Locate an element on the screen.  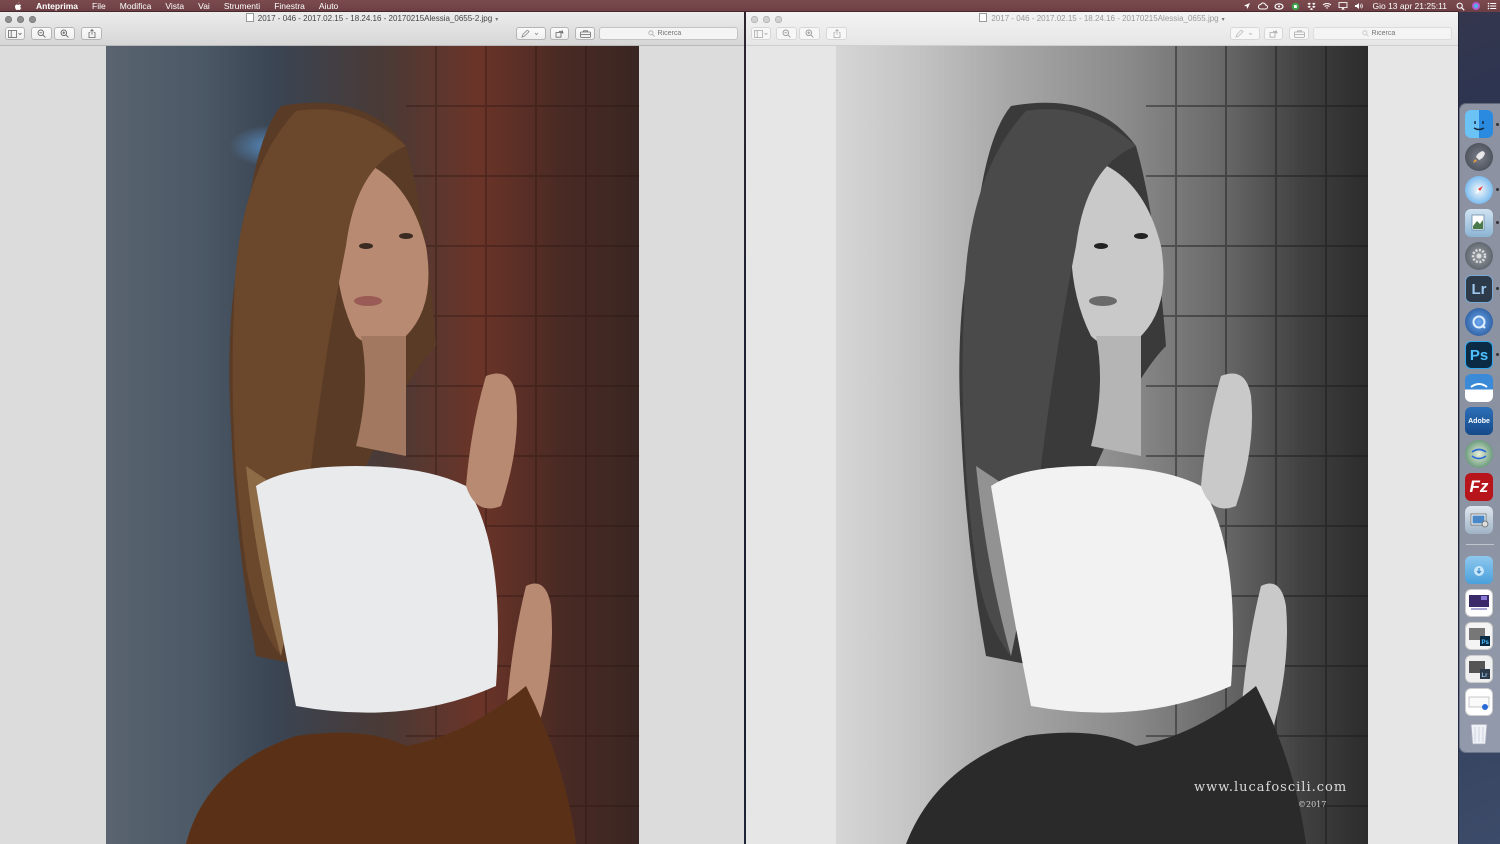
gear-icon is located at coordinates (1479, 256).